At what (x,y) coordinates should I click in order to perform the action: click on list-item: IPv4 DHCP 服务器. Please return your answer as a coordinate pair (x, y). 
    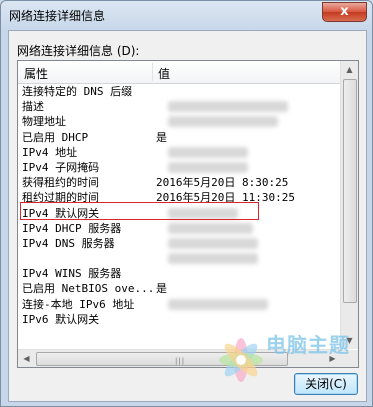
    Looking at the image, I should click on (179, 228).